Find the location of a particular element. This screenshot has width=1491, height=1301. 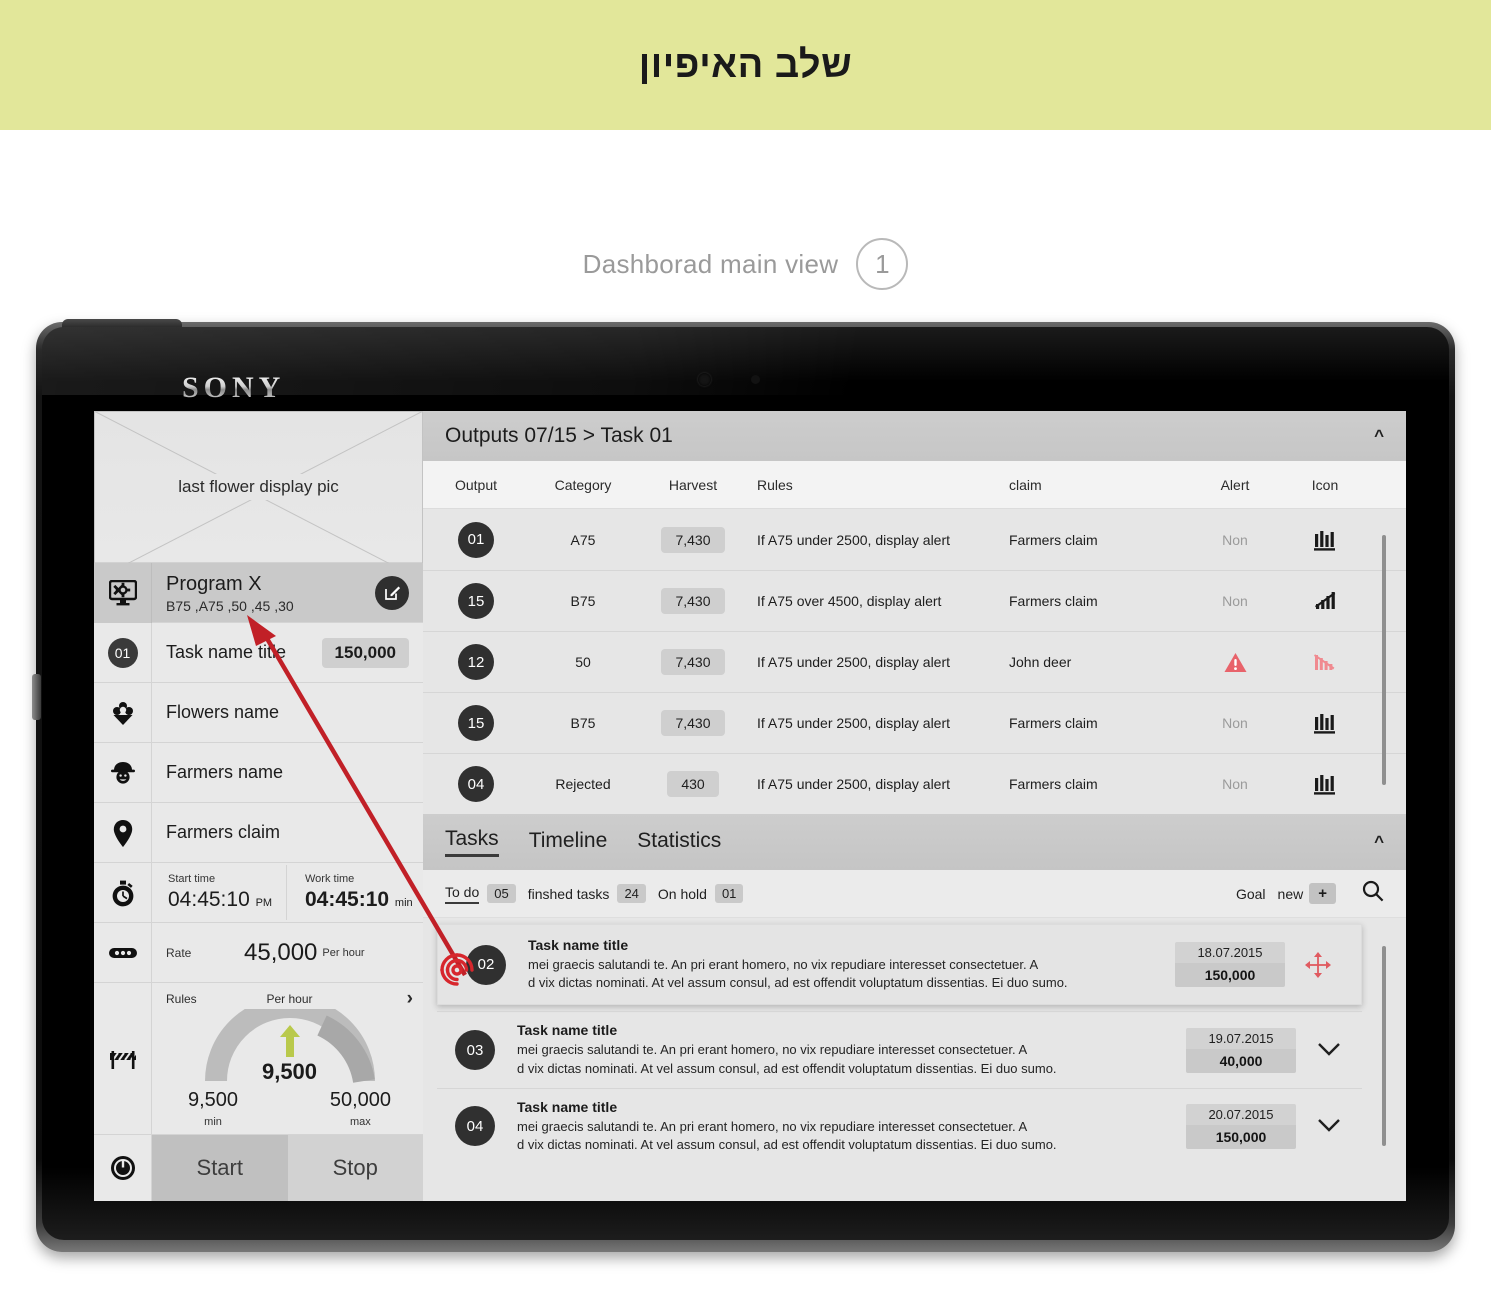

output-number: 01 is located at coordinates (476, 539).